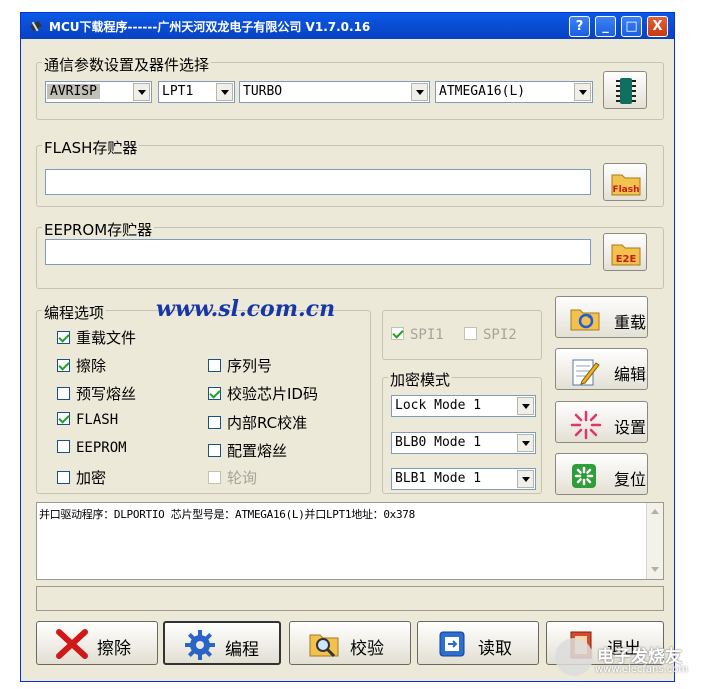 Image resolution: width=703 pixels, height=689 pixels. I want to click on chip-button, so click(625, 90).